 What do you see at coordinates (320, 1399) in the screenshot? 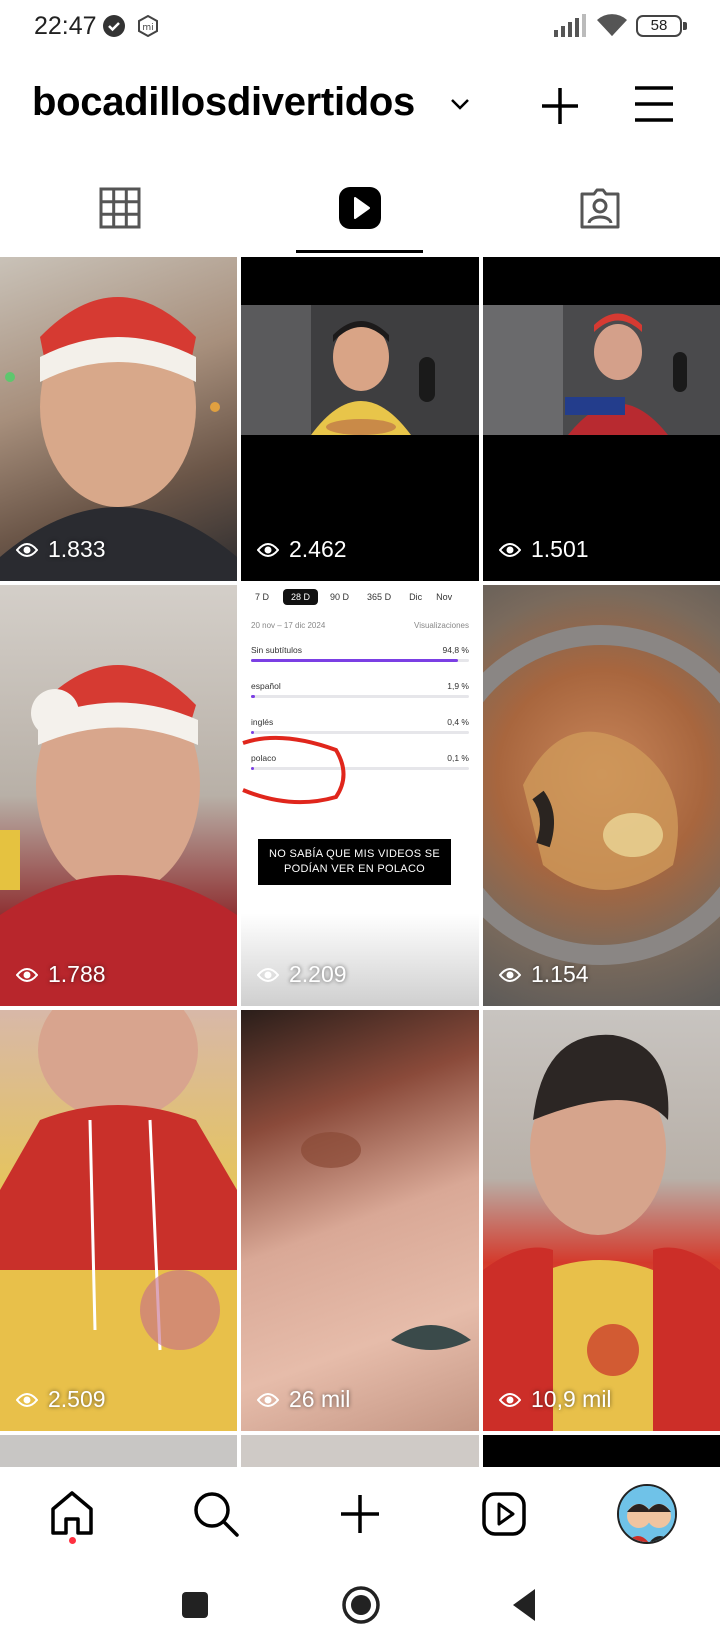
I see `view-count-text: 26 mil` at bounding box center [320, 1399].